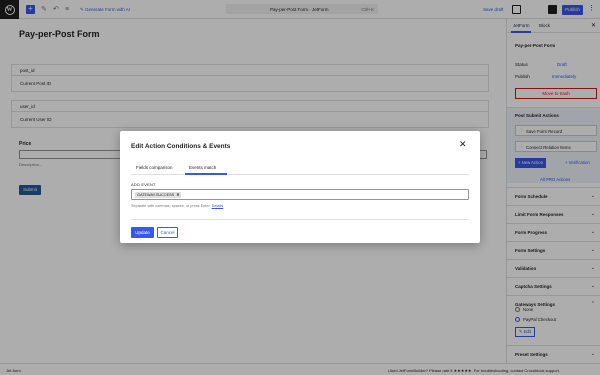 The image size is (600, 375). I want to click on update-button: Update, so click(142, 232).